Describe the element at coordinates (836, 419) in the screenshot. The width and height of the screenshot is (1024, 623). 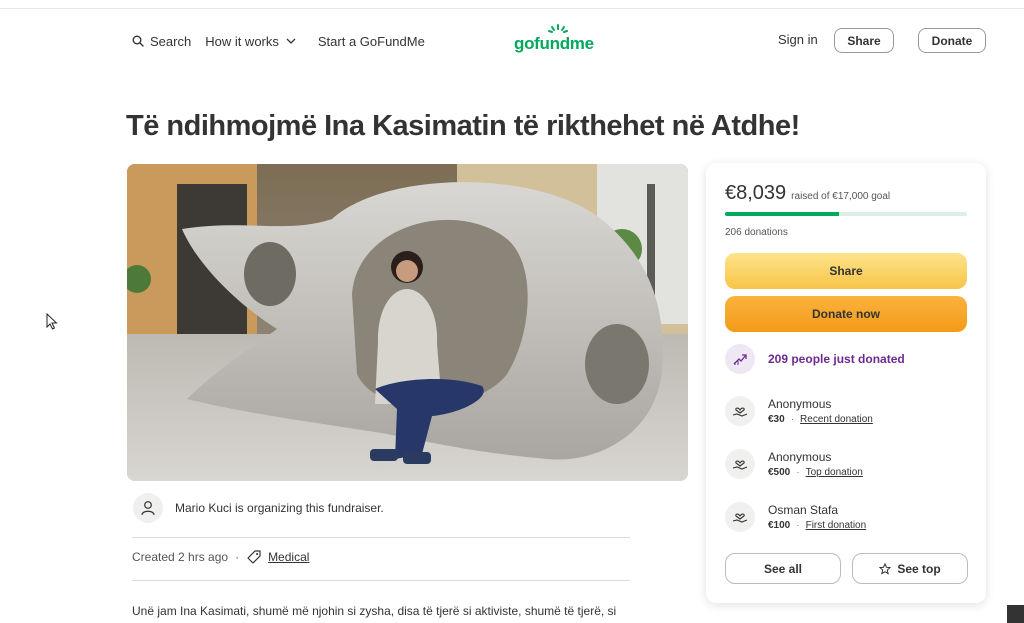
I see `donor-tag-link: Recent donation` at that location.